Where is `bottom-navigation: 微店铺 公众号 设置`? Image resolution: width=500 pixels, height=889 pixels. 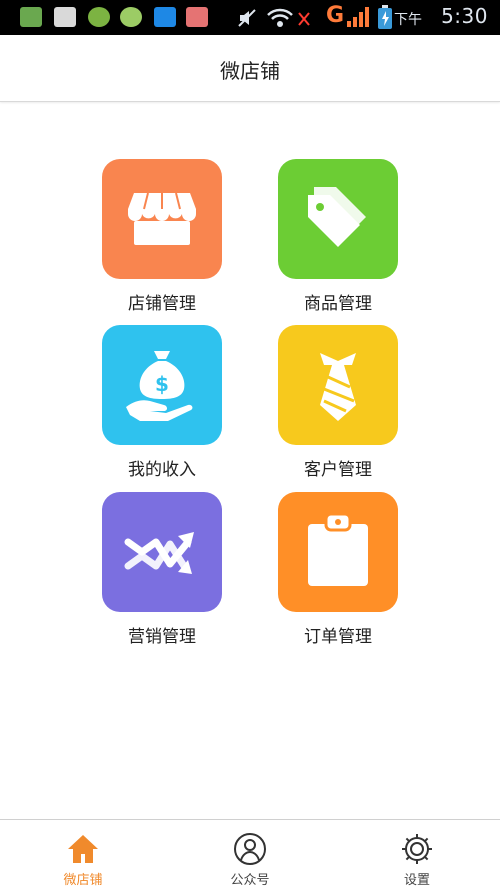
bottom-navigation: 微店铺 公众号 设置 is located at coordinates (250, 854).